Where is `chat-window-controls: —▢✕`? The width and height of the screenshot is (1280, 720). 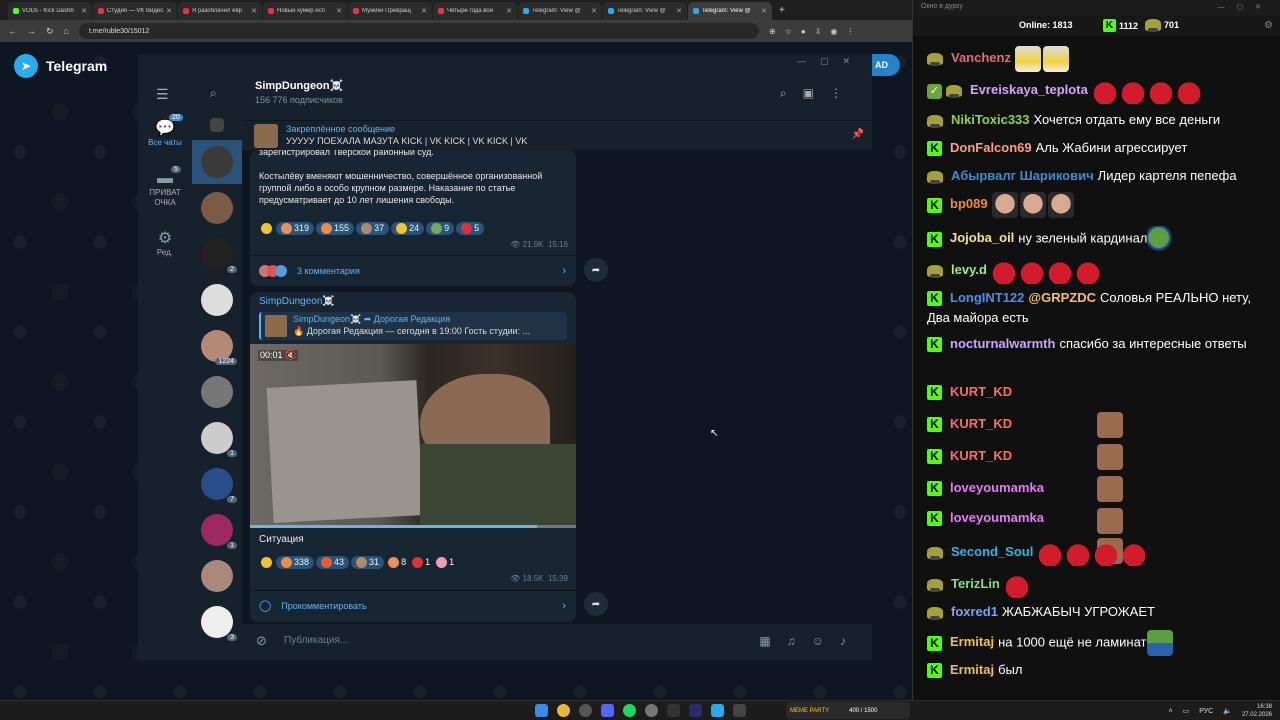 chat-window-controls: —▢✕ is located at coordinates (1245, 7).